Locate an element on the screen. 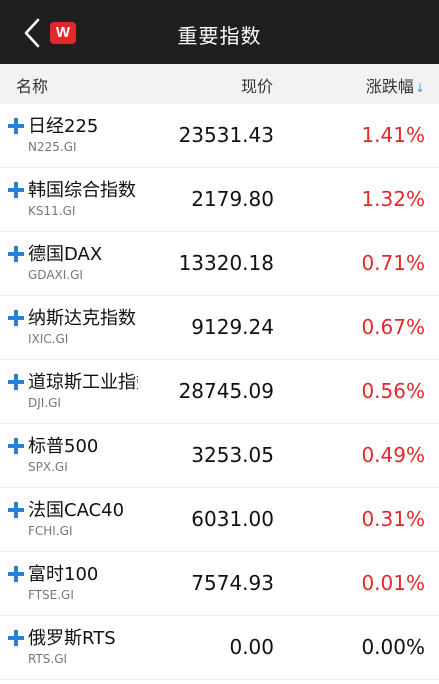 The width and height of the screenshot is (439, 684). index-code: N225.GI is located at coordinates (52, 147).